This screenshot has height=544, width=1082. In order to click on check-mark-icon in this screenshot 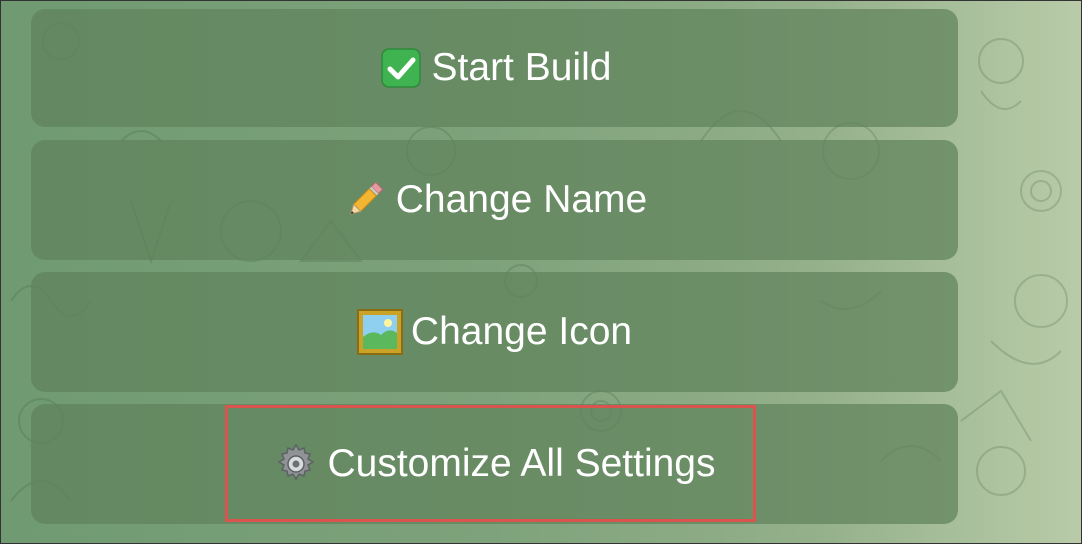, I will do `click(401, 68)`.